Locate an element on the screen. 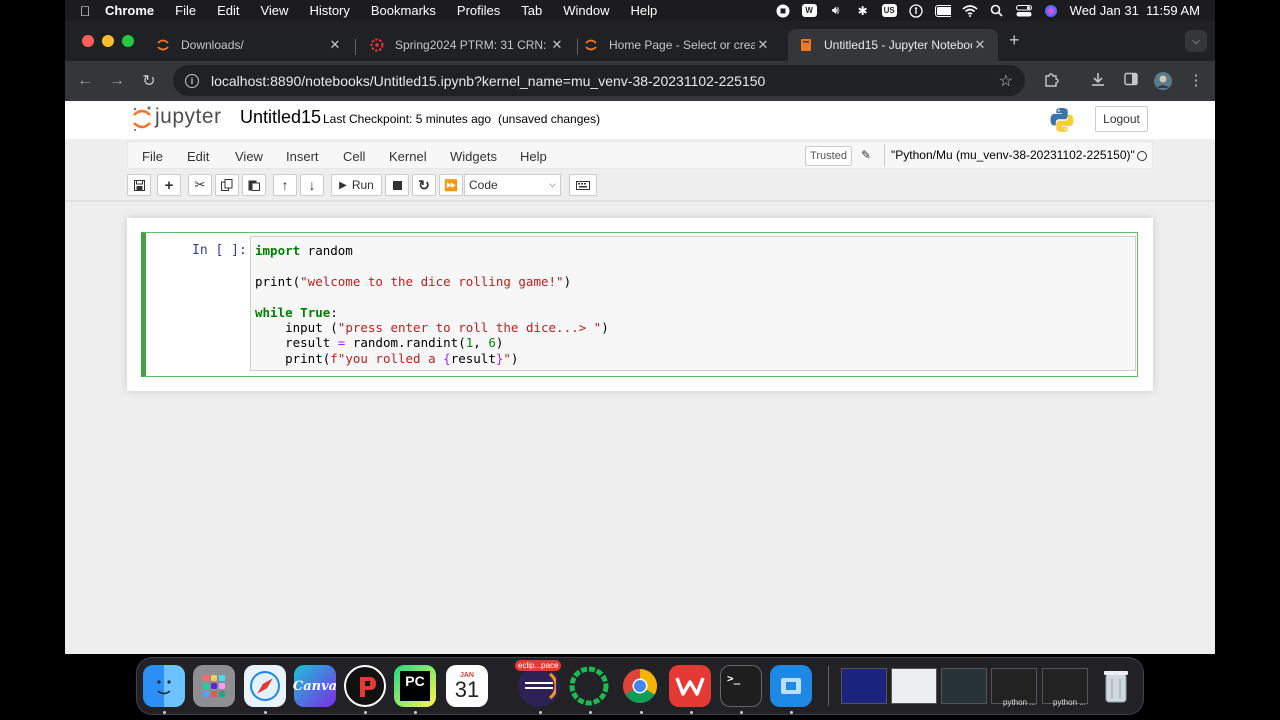 This screenshot has width=1280, height=720. logout-button: Logout is located at coordinates (1121, 119).